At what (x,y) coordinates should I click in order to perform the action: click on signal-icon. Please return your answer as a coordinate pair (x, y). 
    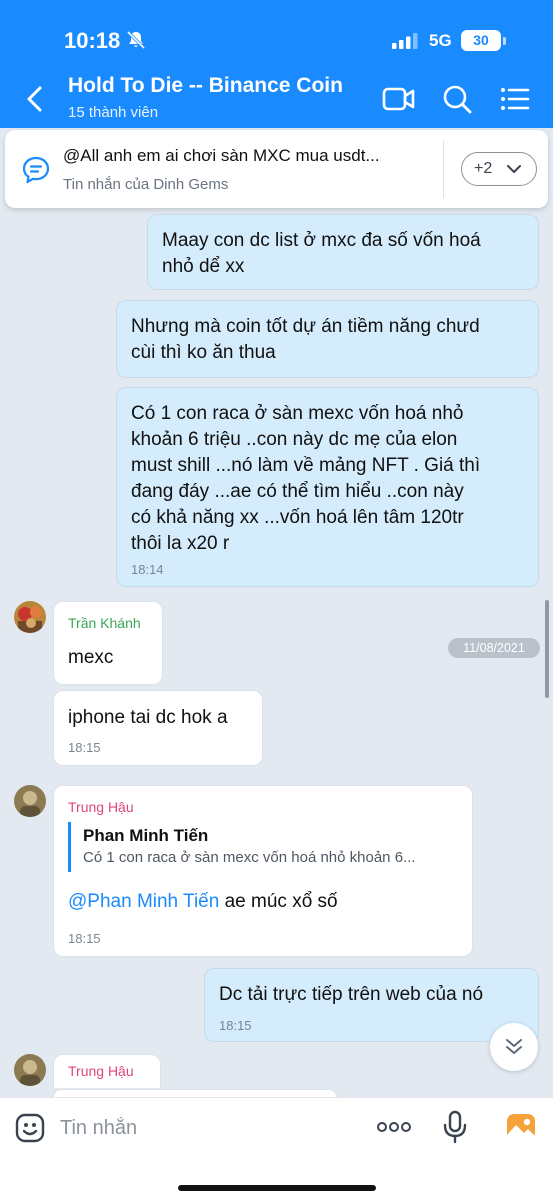
    Looking at the image, I should click on (405, 41).